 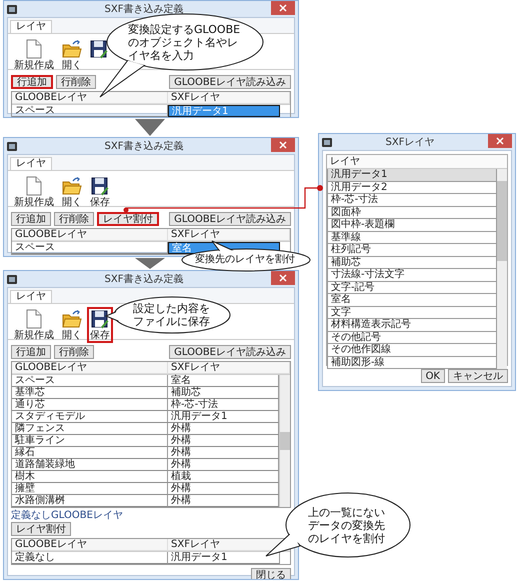 I want to click on list-item: 補助芯, so click(x=412, y=262).